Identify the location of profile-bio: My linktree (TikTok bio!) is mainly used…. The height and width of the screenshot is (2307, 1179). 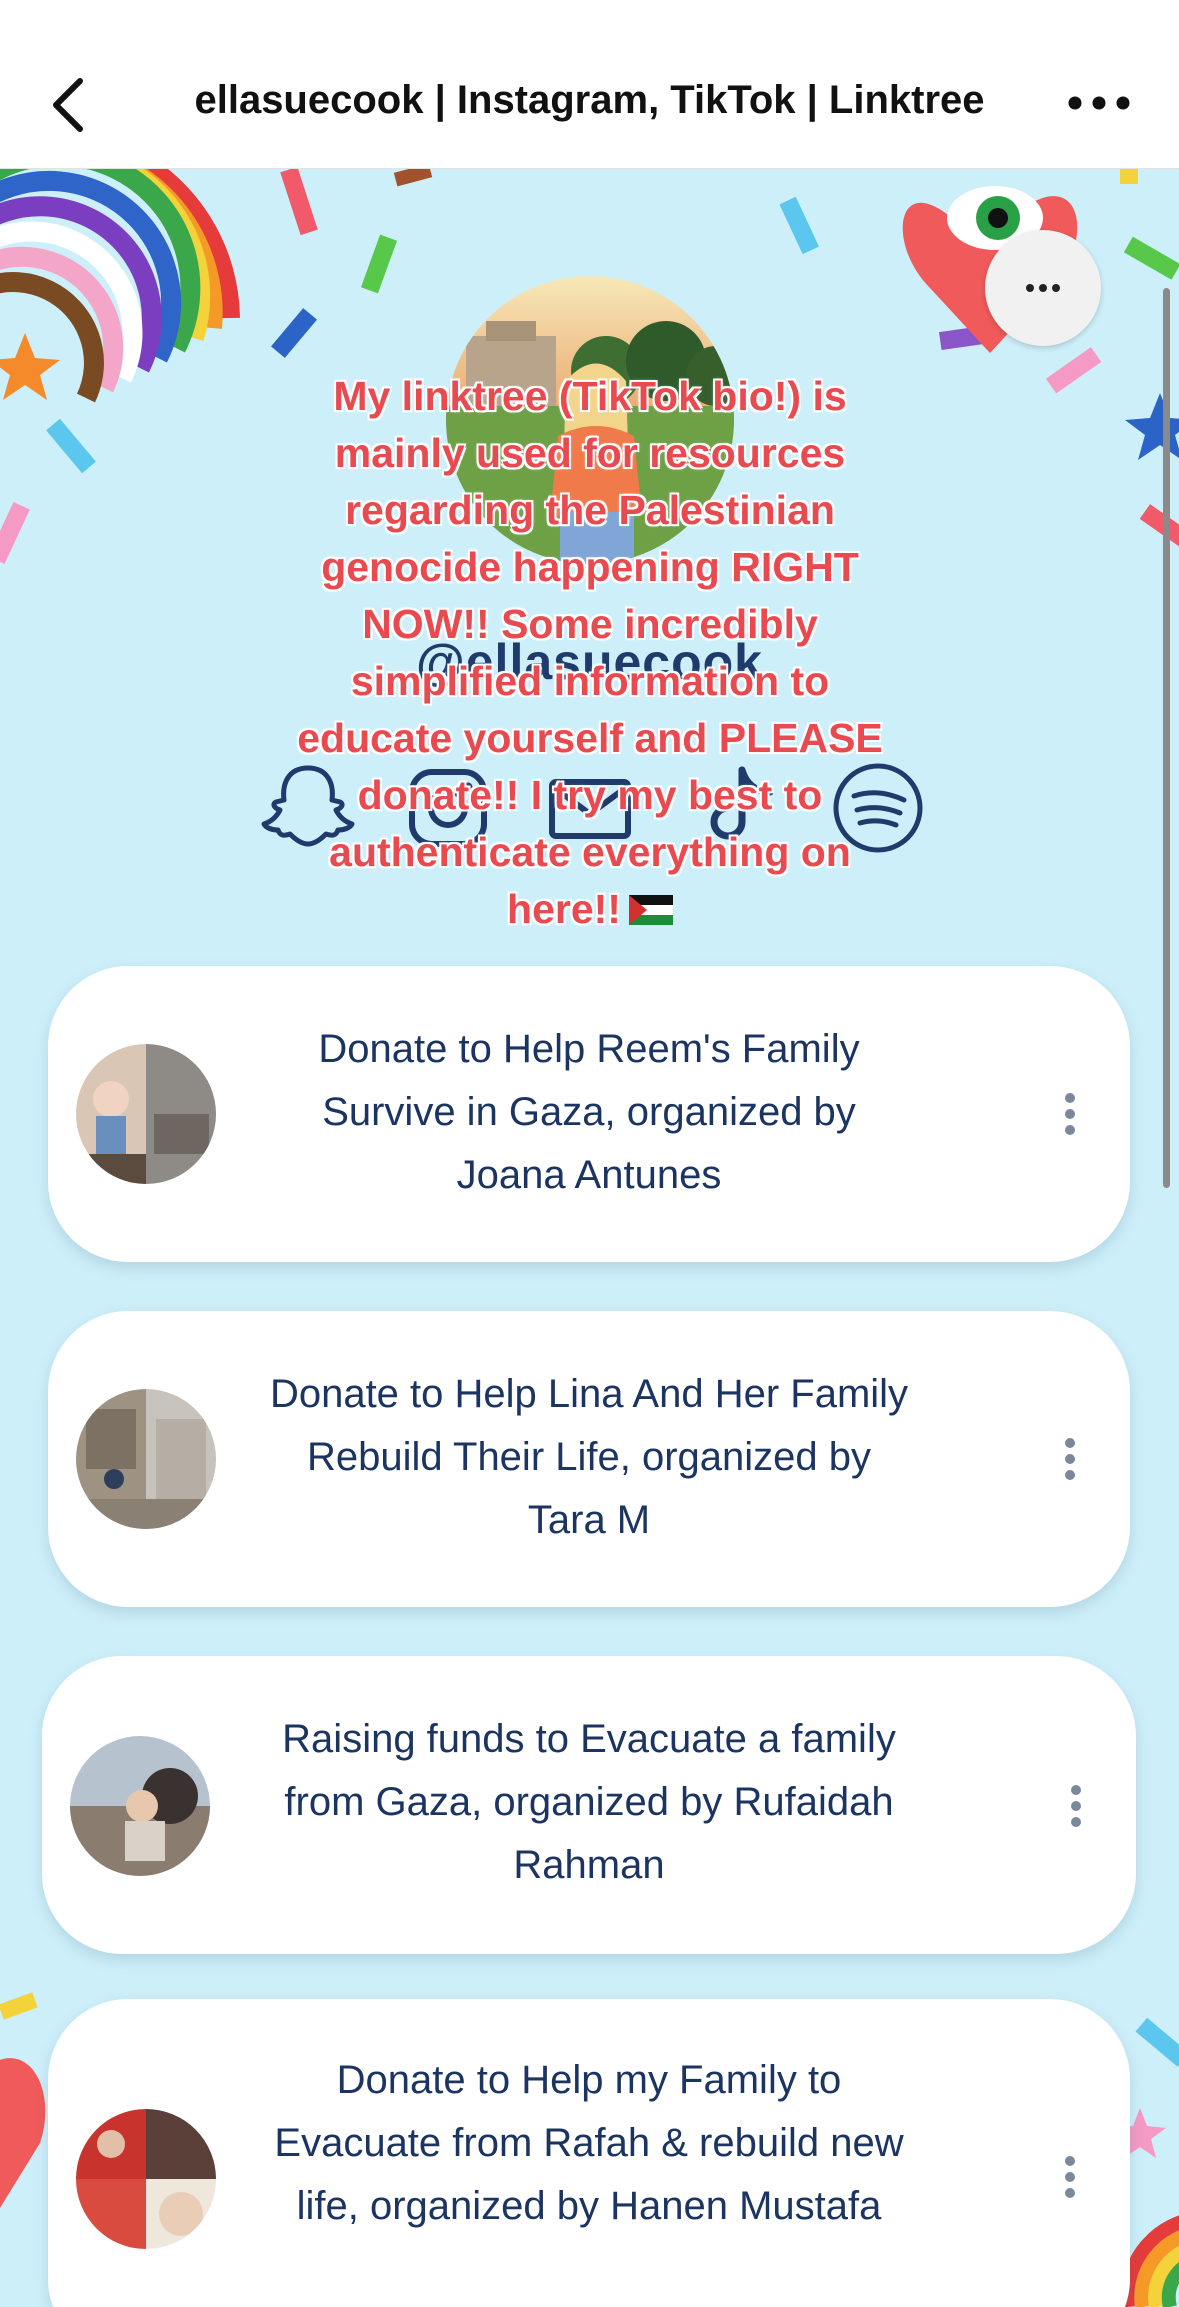
(590, 653).